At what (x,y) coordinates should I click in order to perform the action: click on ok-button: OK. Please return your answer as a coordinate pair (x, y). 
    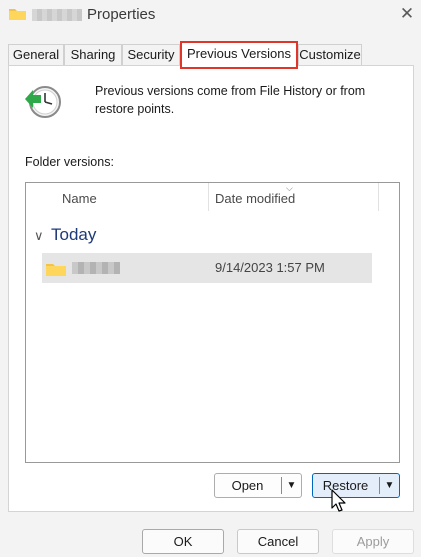
    Looking at the image, I should click on (183, 541).